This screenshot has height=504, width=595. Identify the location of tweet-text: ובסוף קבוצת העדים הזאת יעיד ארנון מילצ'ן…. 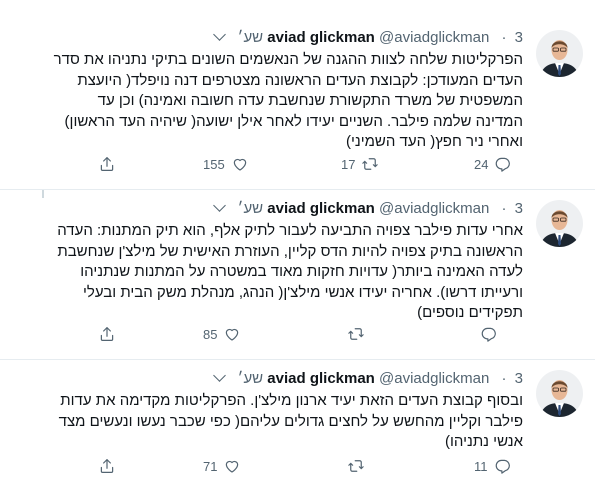
(290, 421).